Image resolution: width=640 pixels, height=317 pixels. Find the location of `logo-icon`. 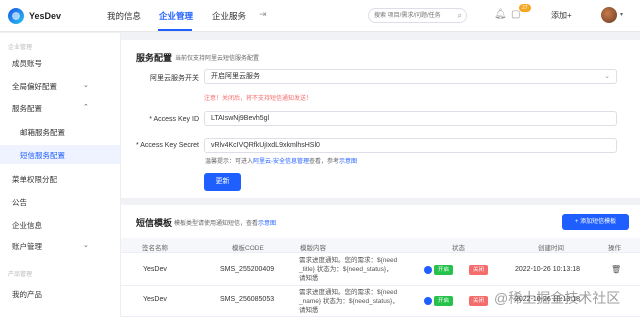

logo-icon is located at coordinates (16, 16).